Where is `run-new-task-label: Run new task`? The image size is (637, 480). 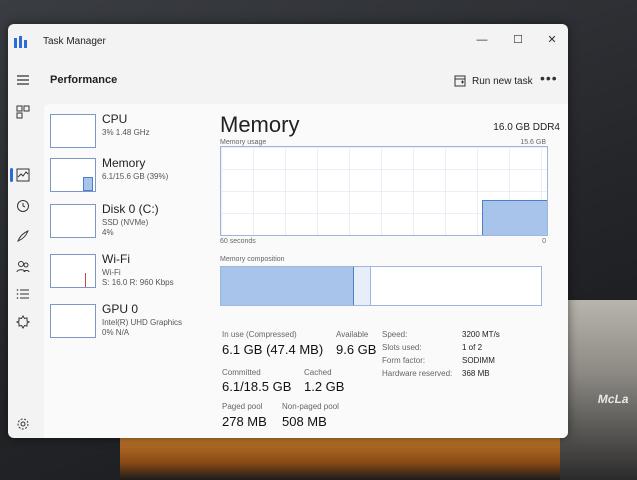
run-new-task-label: Run new task is located at coordinates (502, 81).